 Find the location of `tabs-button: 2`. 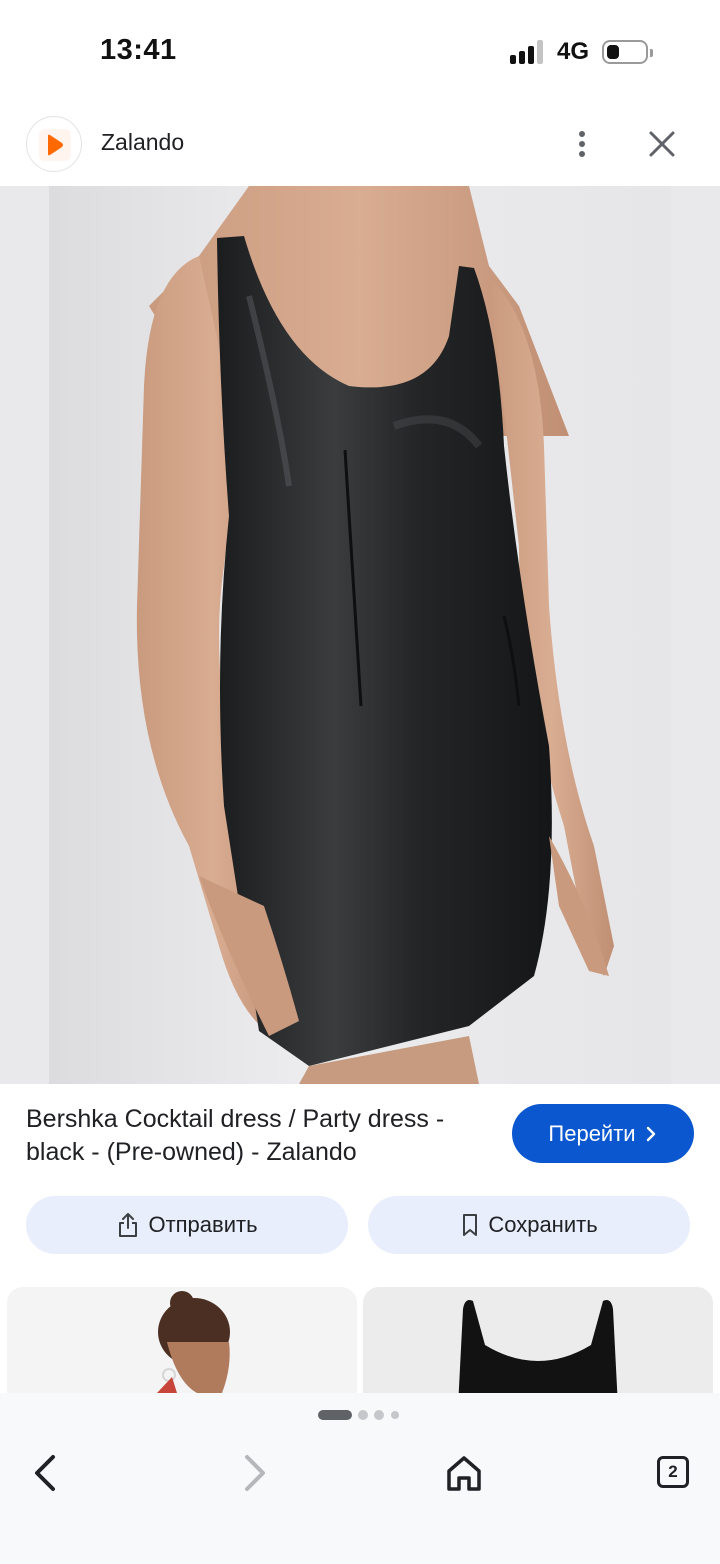

tabs-button: 2 is located at coordinates (673, 1472).